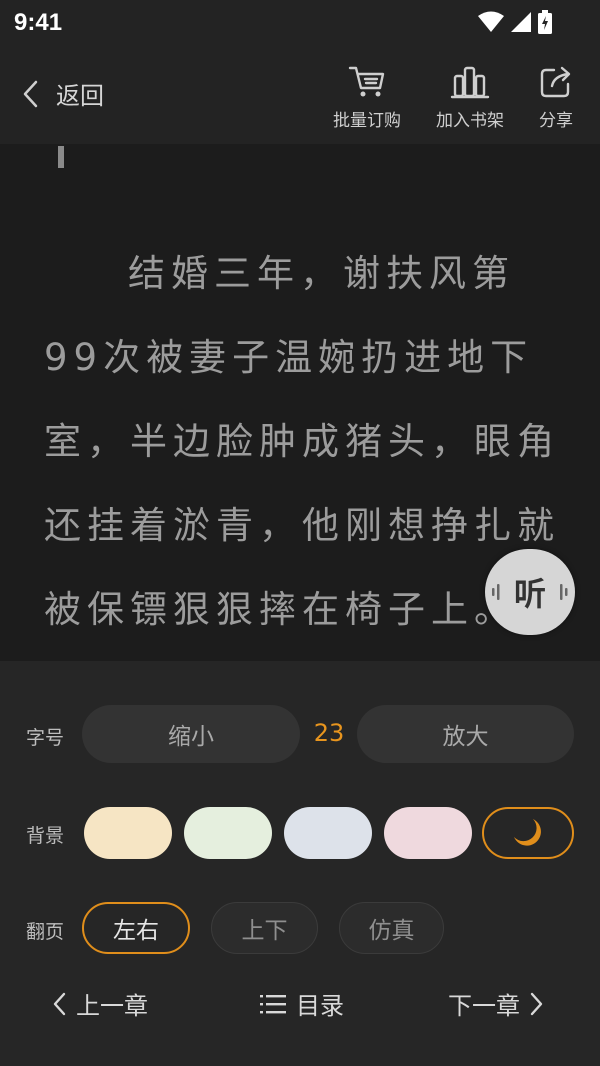 This screenshot has height=1066, width=600. Describe the element at coordinates (367, 97) in the screenshot. I see `bulk-order-button: 批量订购` at that location.